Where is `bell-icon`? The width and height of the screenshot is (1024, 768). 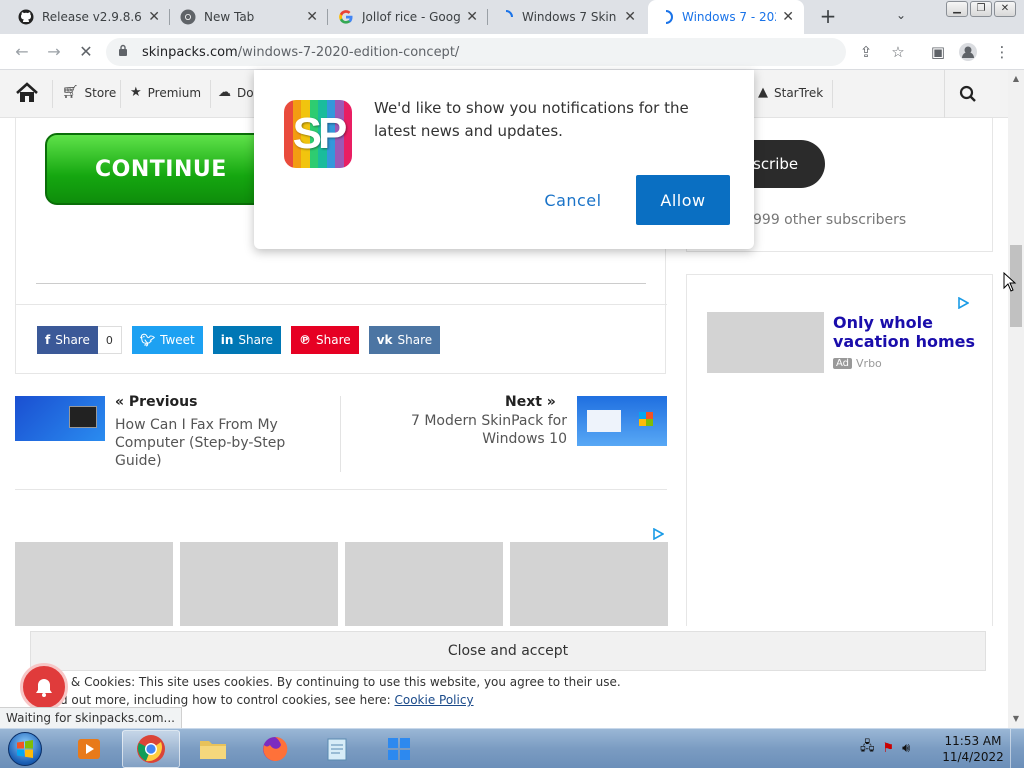 bell-icon is located at coordinates (44, 688).